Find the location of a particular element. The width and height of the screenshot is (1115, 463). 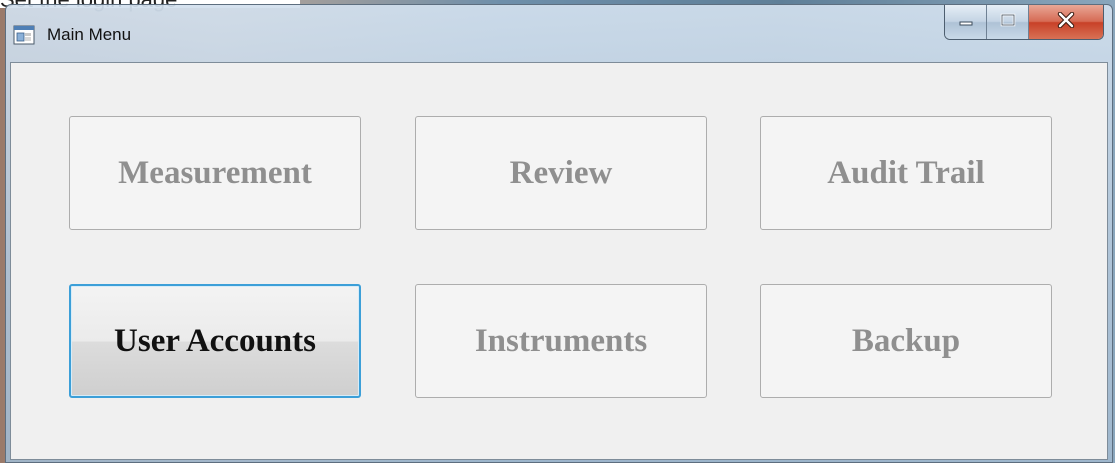

maximize-icon is located at coordinates (1008, 22).